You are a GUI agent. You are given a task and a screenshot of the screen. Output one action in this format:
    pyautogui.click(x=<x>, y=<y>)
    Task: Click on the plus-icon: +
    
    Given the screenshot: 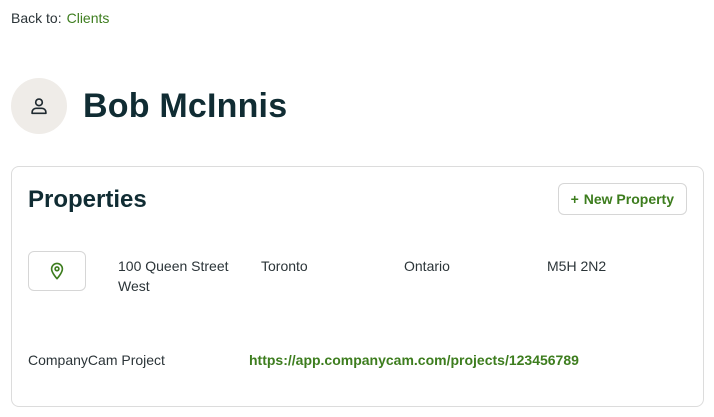 What is the action you would take?
    pyautogui.click(x=574, y=199)
    